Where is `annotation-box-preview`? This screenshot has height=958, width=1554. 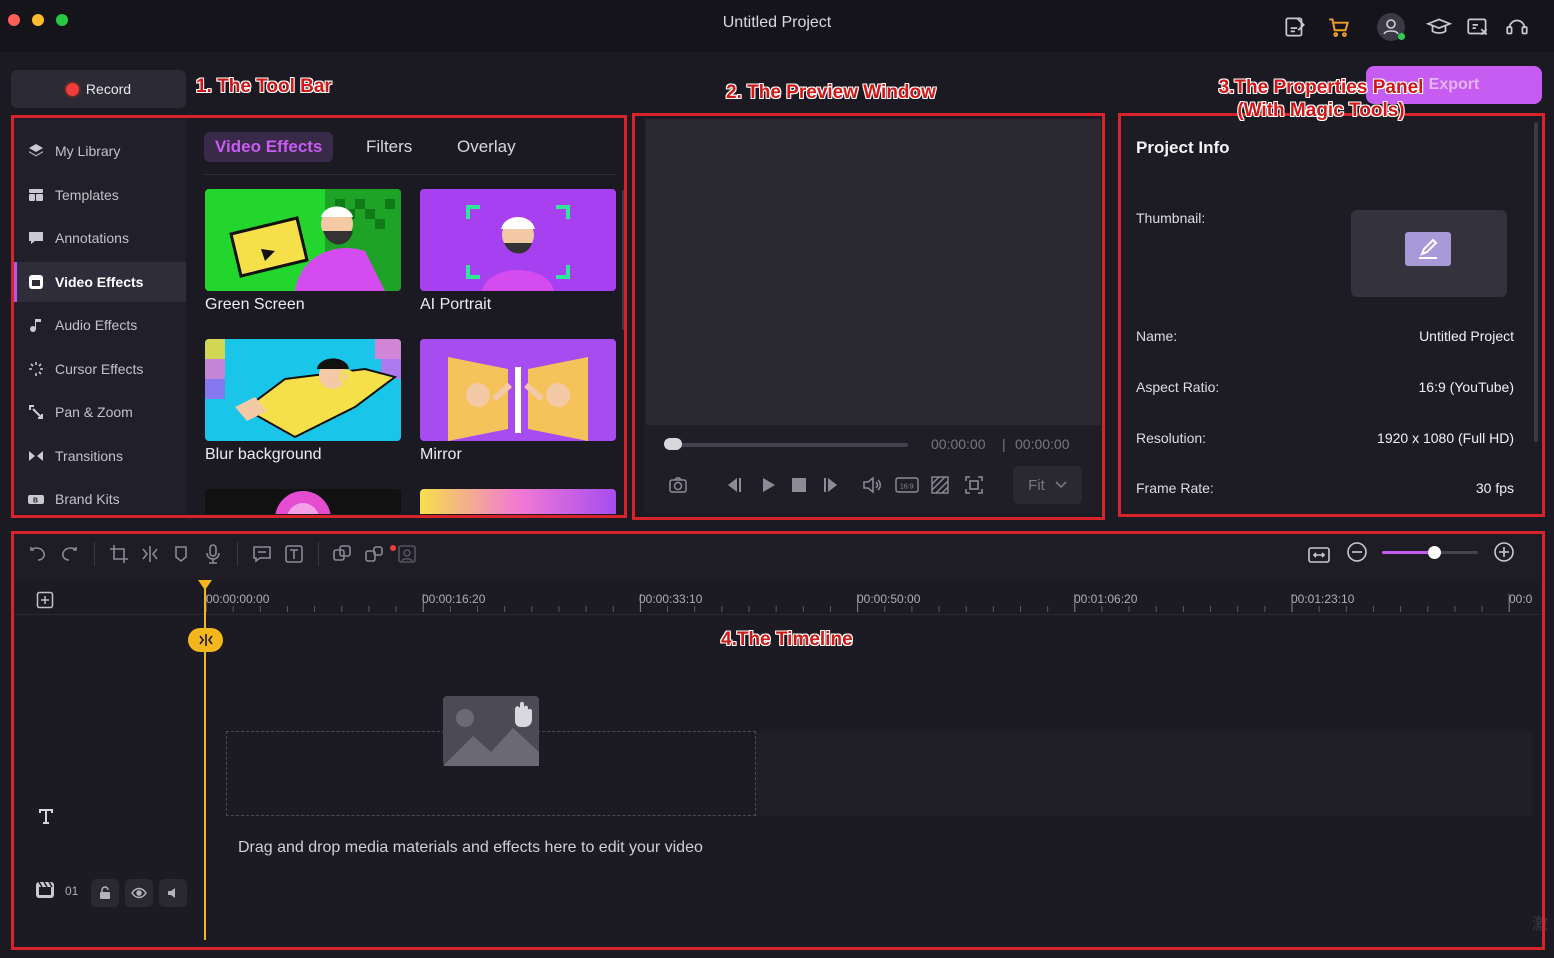 annotation-box-preview is located at coordinates (868, 316).